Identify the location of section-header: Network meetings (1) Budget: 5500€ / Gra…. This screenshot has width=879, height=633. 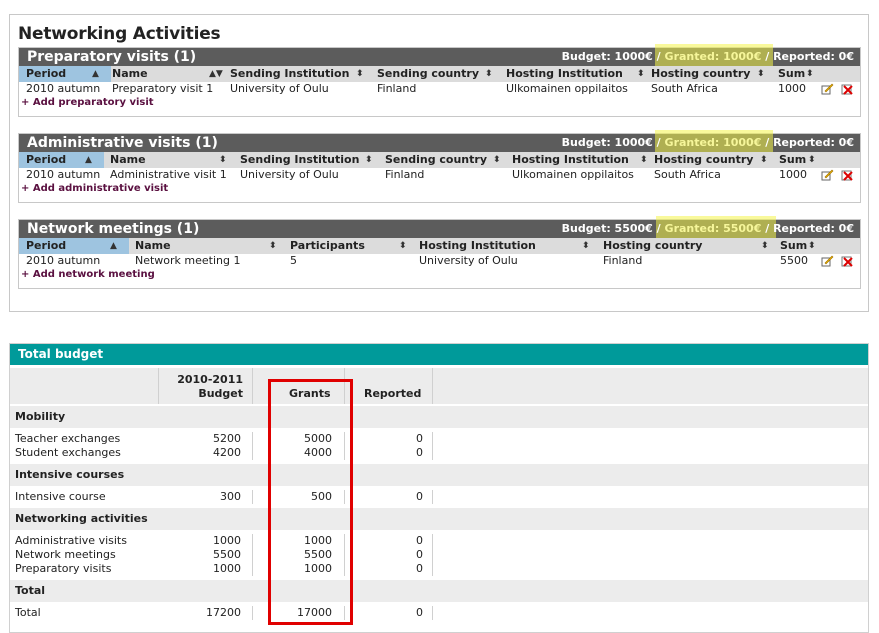
(439, 228).